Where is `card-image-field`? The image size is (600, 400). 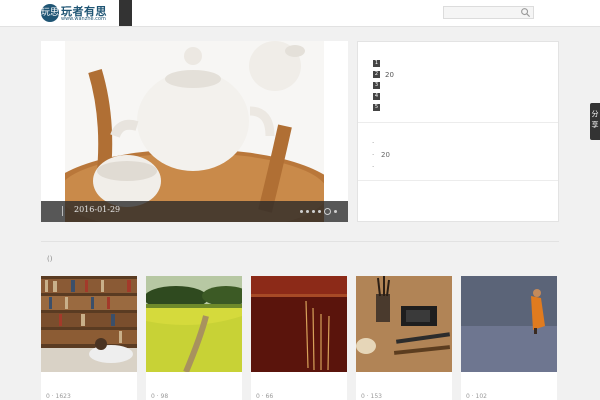
card-image-field is located at coordinates (194, 324).